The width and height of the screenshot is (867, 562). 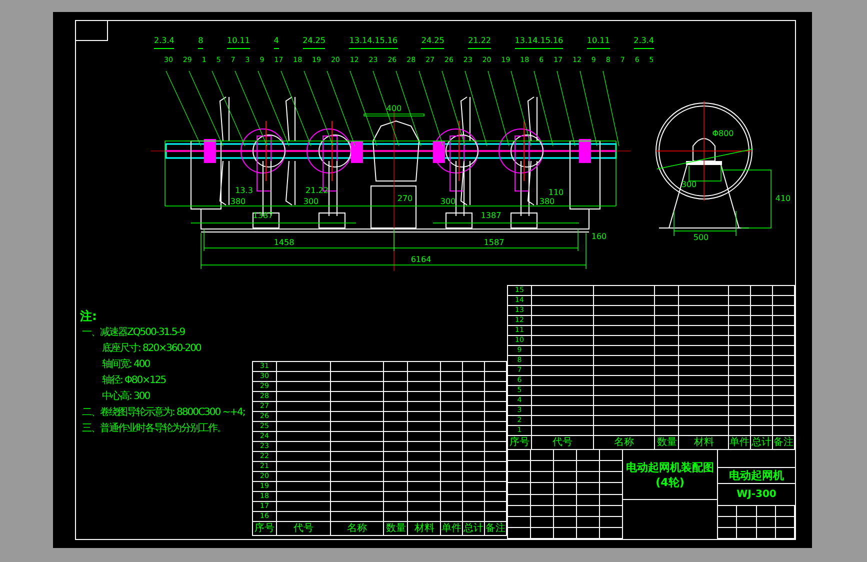 What do you see at coordinates (133, 332) in the screenshot?
I see `note-line: 一、减速器ZQ500-31.5-9` at bounding box center [133, 332].